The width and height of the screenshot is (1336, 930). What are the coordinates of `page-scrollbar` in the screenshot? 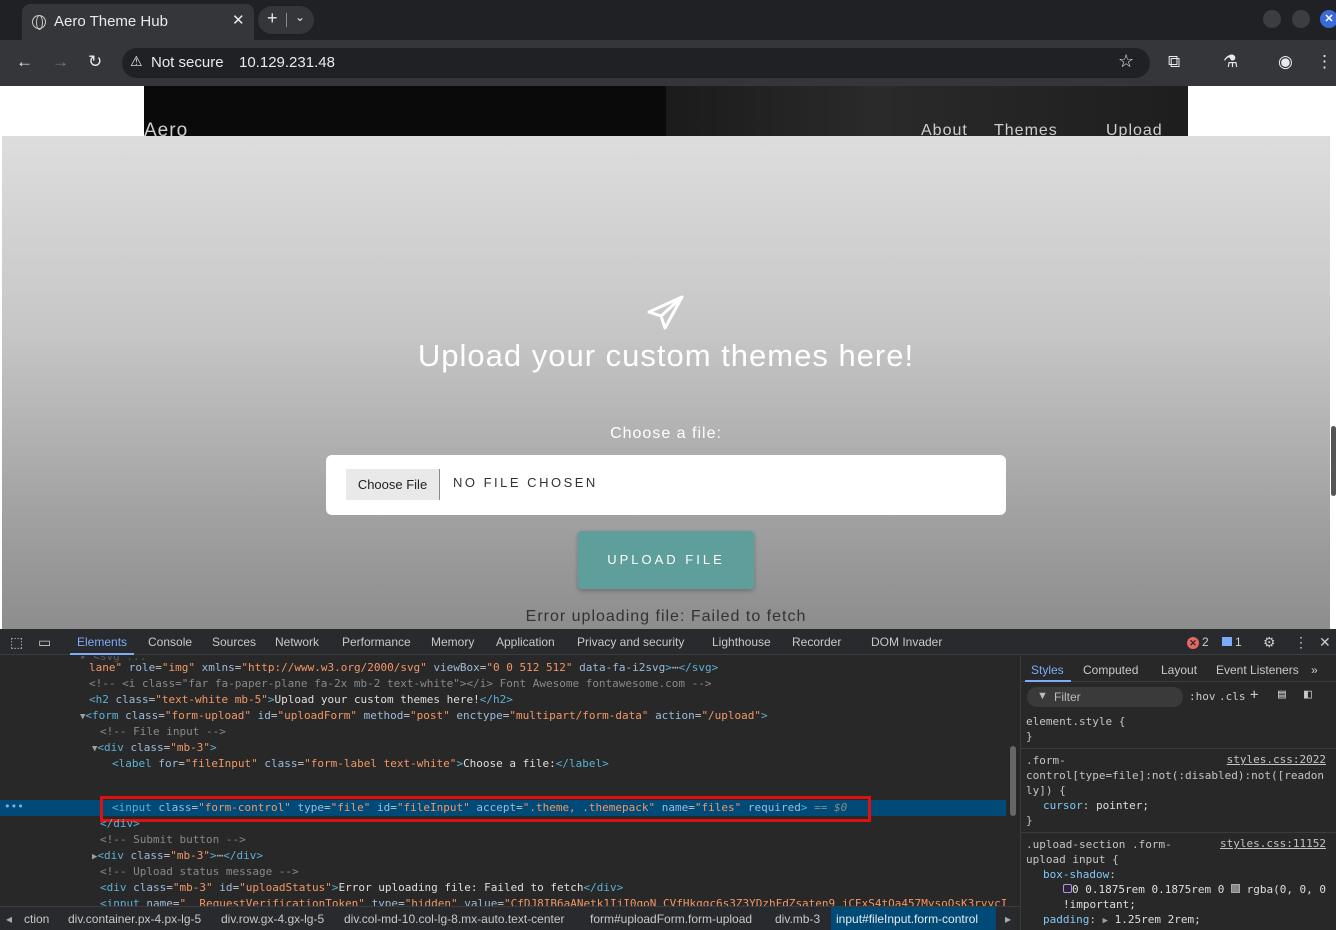 It's located at (1333, 357).